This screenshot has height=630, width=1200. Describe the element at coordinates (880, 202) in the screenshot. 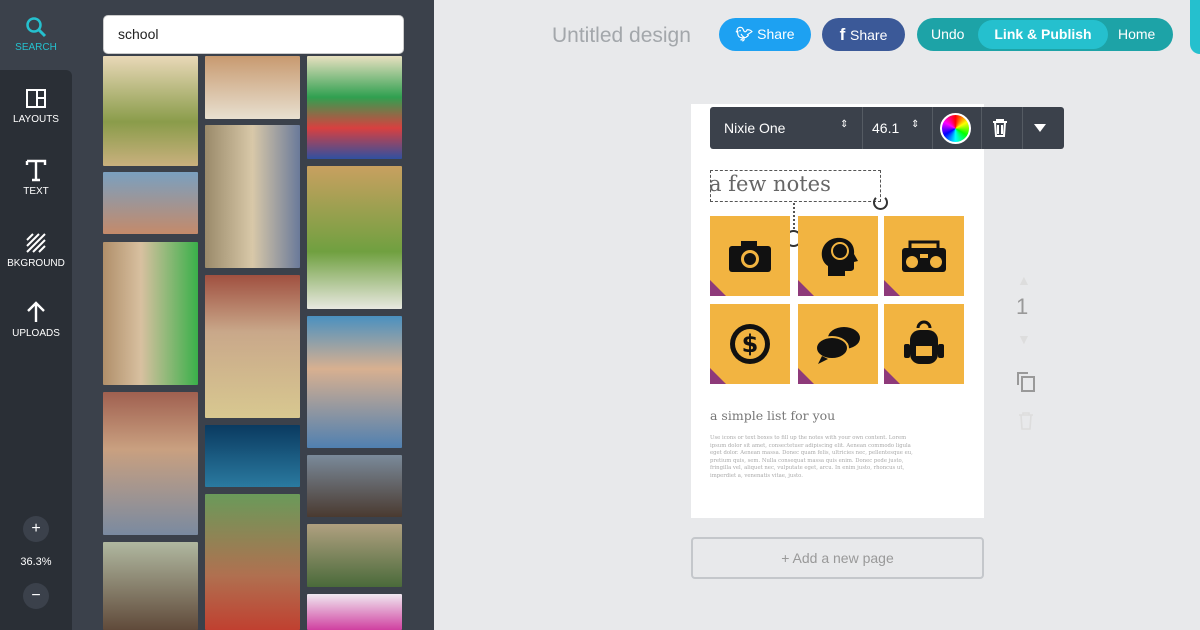

I see `rotate-handle-icon` at that location.